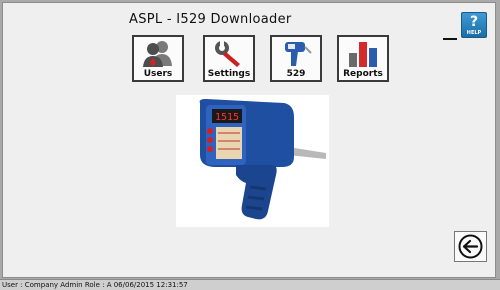  What do you see at coordinates (296, 54) in the screenshot?
I see `device-icon` at bounding box center [296, 54].